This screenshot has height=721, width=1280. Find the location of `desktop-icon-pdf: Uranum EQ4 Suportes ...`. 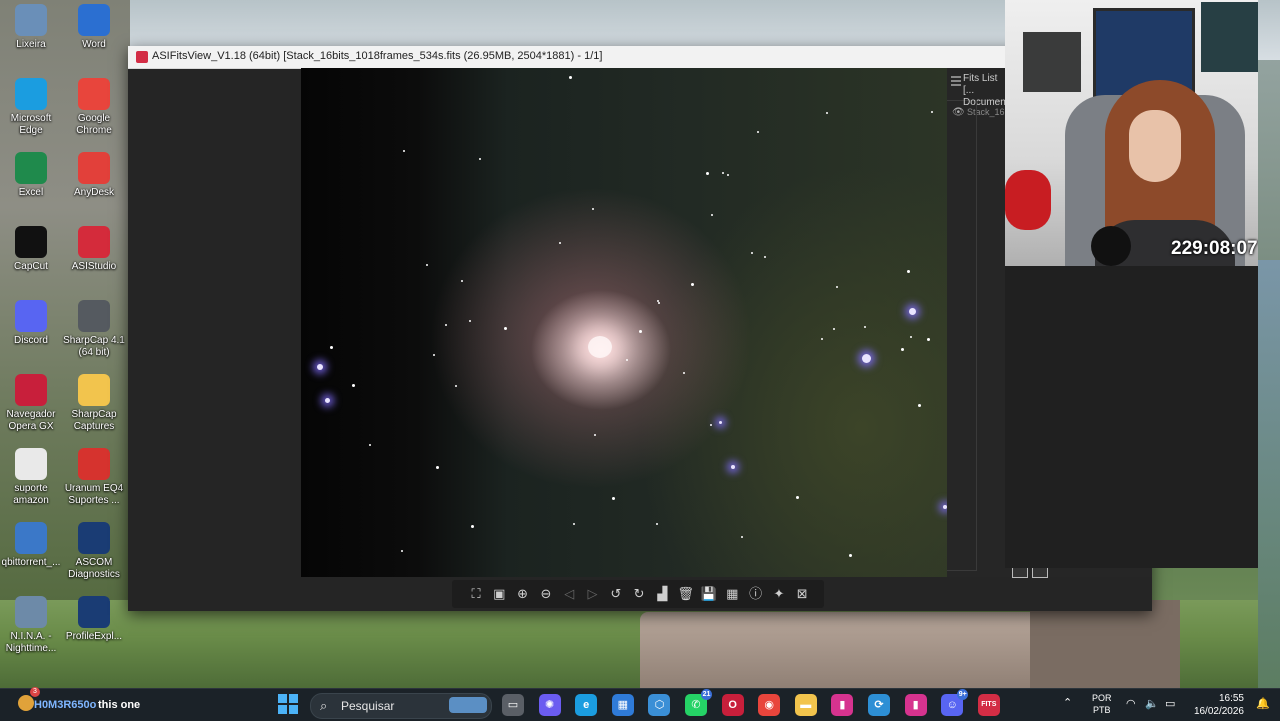

desktop-icon-pdf: Uranum EQ4 Suportes ... is located at coordinates (94, 477).